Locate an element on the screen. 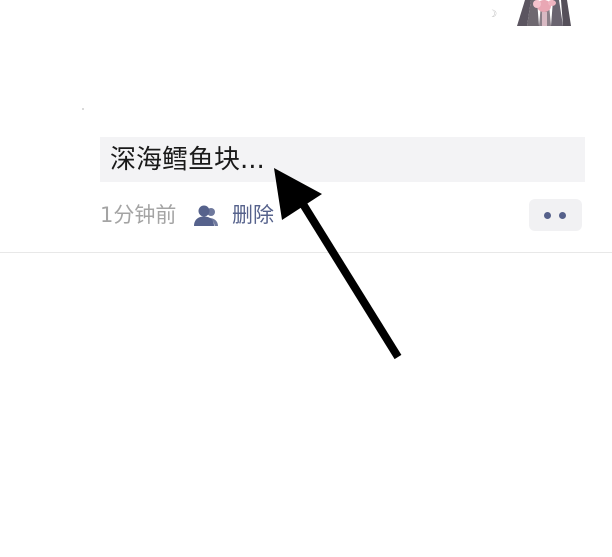 Image resolution: width=612 pixels, height=557 pixels. cropped-avatar-image is located at coordinates (544, 13).